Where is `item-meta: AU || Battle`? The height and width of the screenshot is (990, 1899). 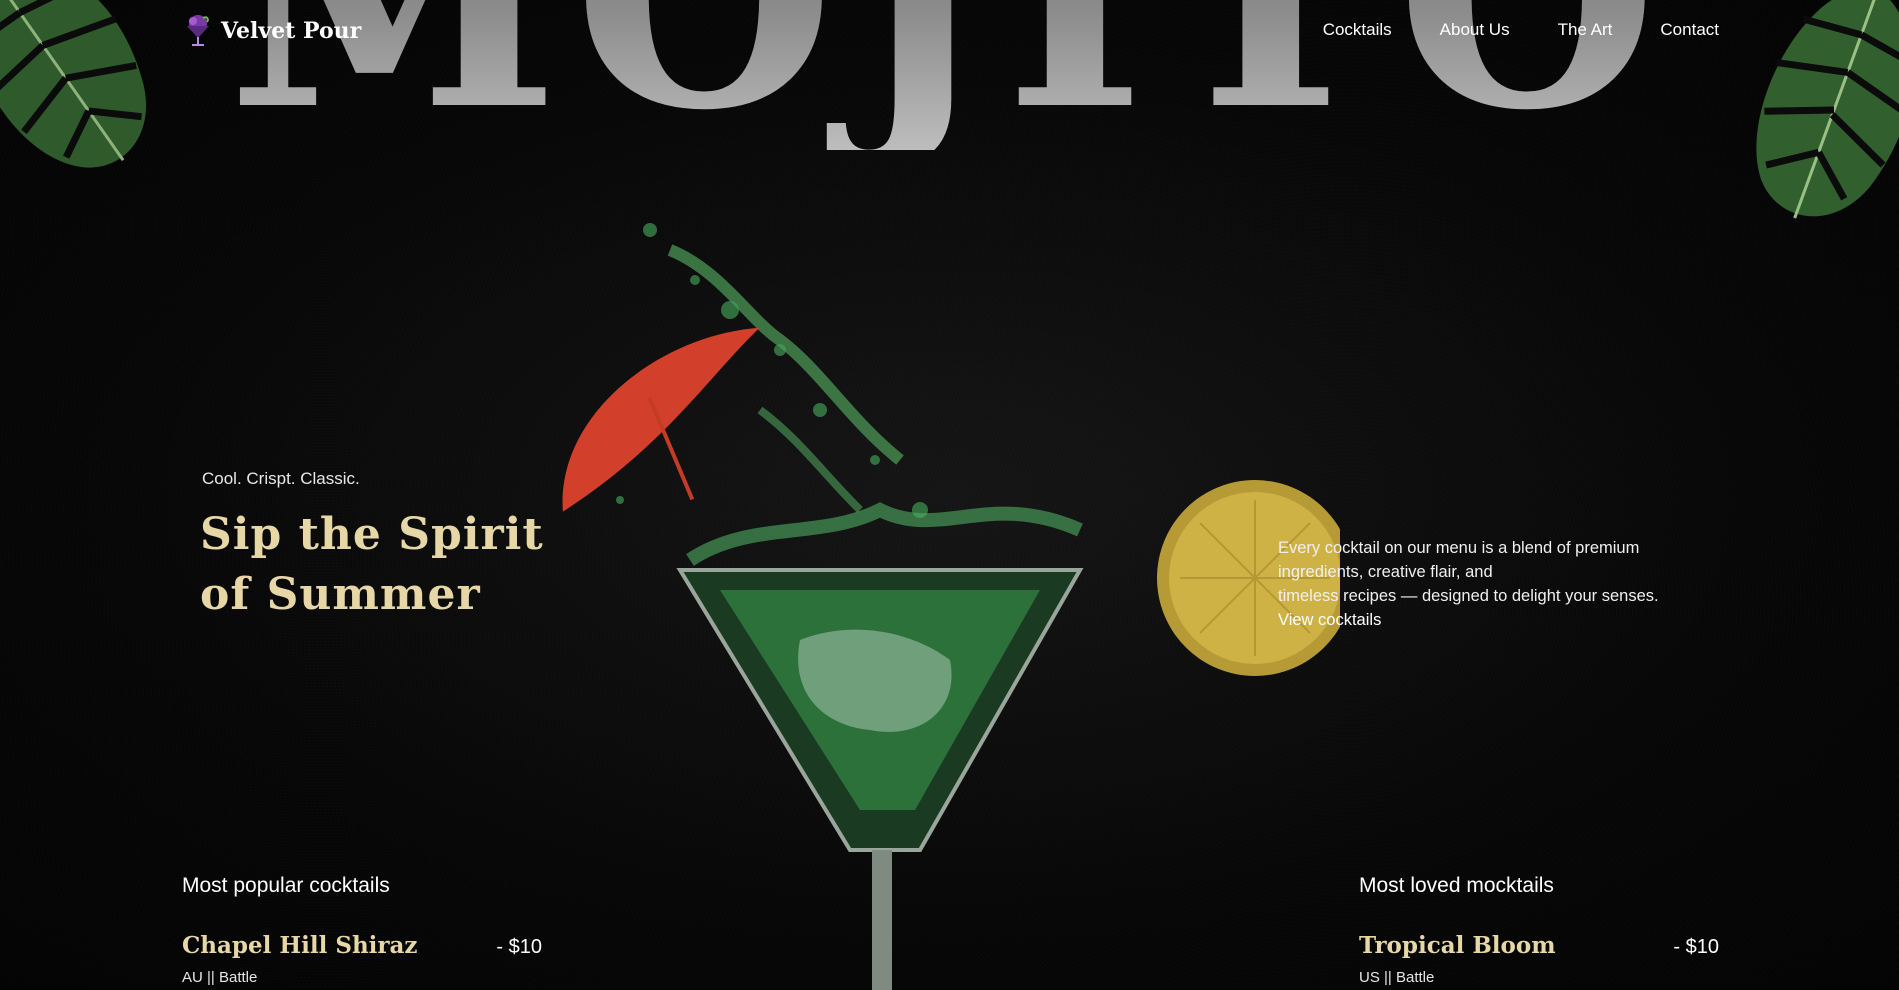 item-meta: AU || Battle is located at coordinates (220, 977).